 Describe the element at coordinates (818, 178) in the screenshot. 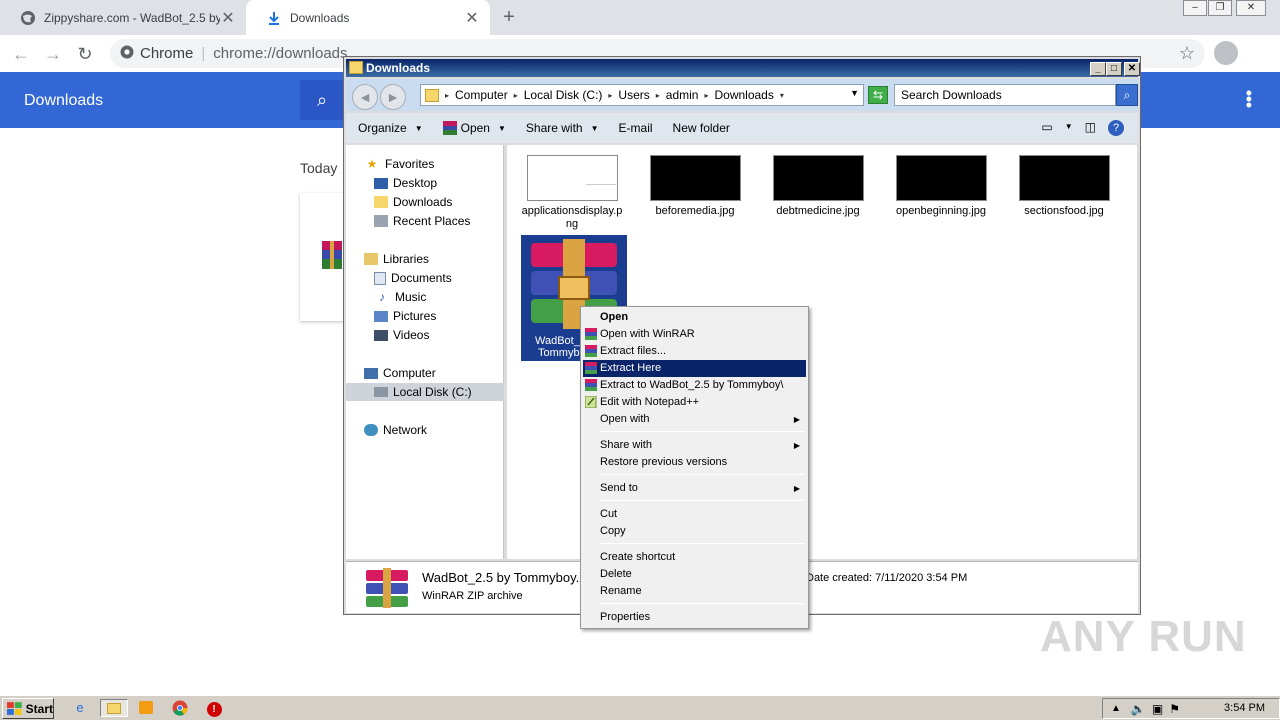

I see `image-thumbnail` at that location.